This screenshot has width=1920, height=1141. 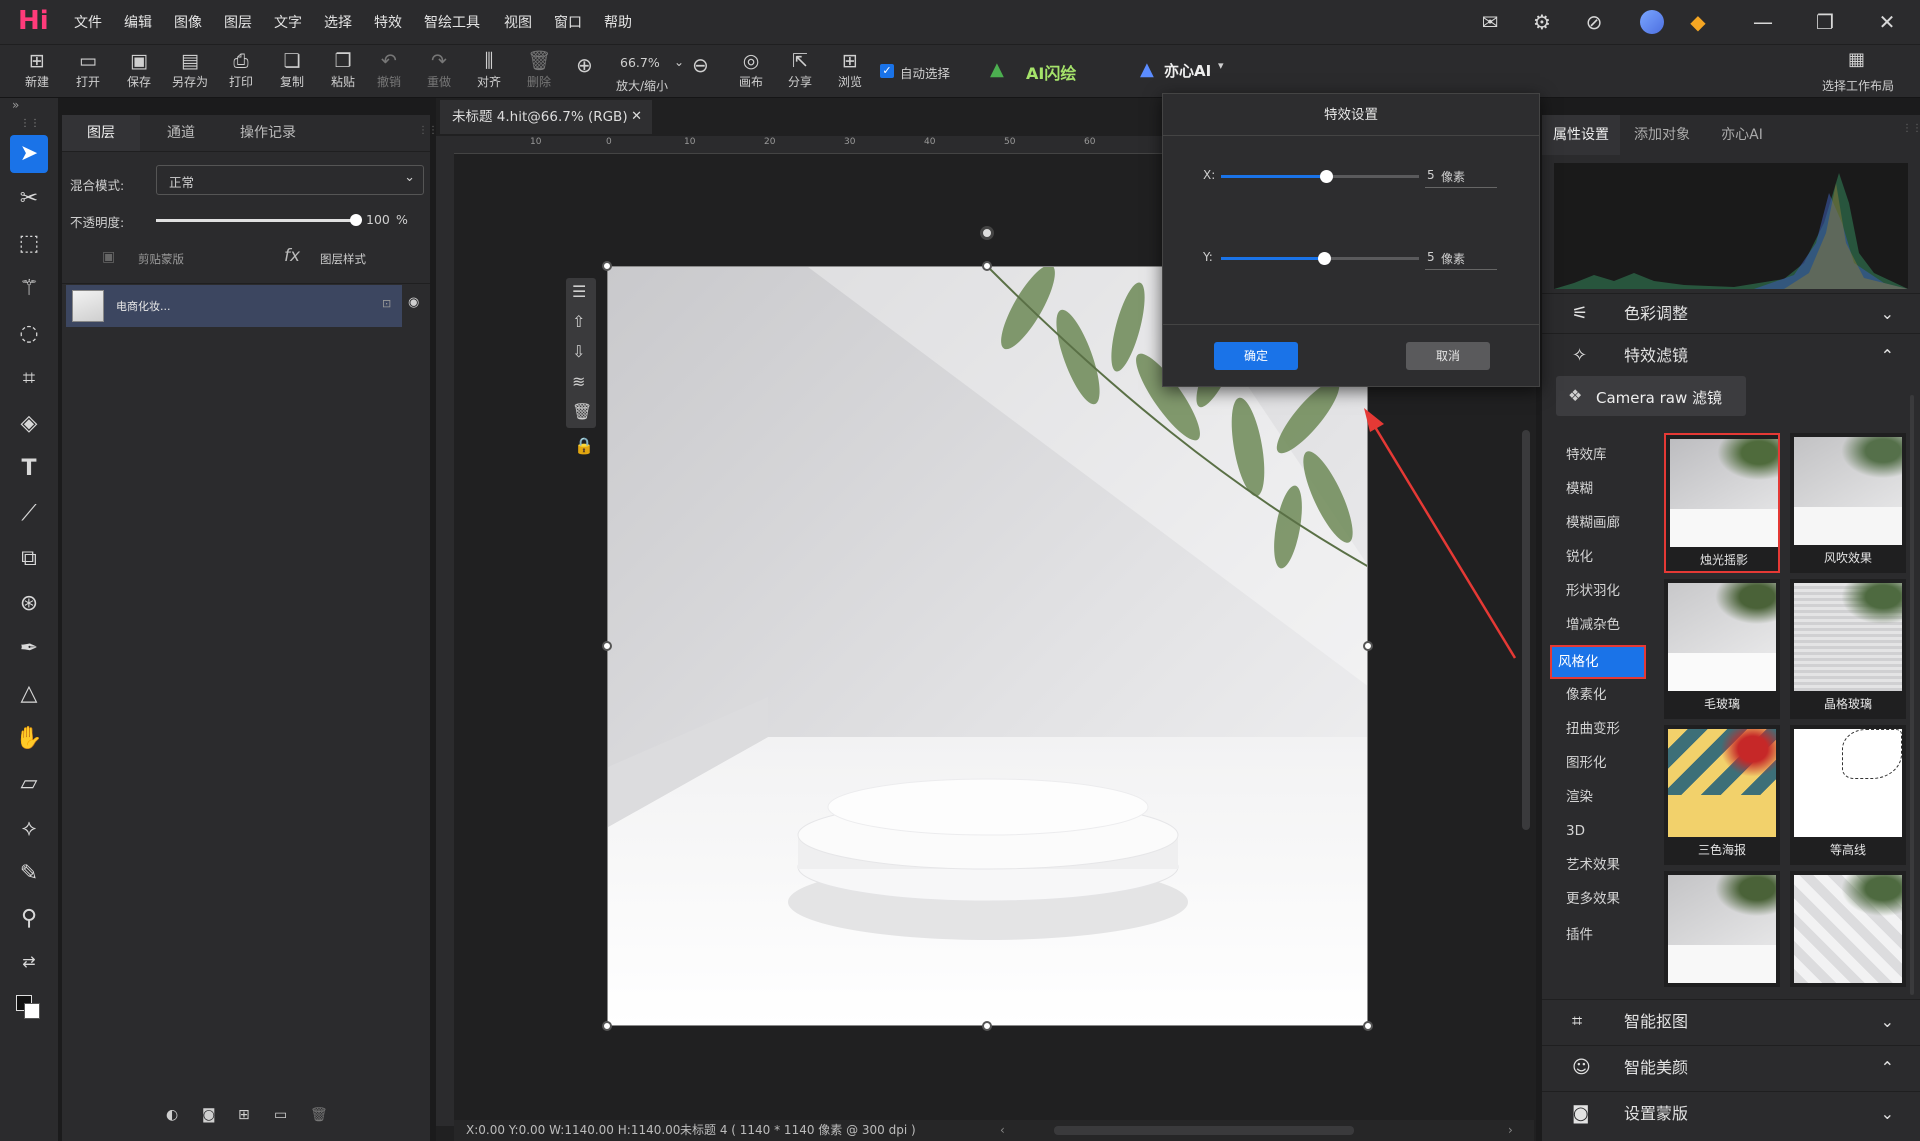 What do you see at coordinates (1742, 135) in the screenshot?
I see `tab-yixin-ai: 亦心AI` at bounding box center [1742, 135].